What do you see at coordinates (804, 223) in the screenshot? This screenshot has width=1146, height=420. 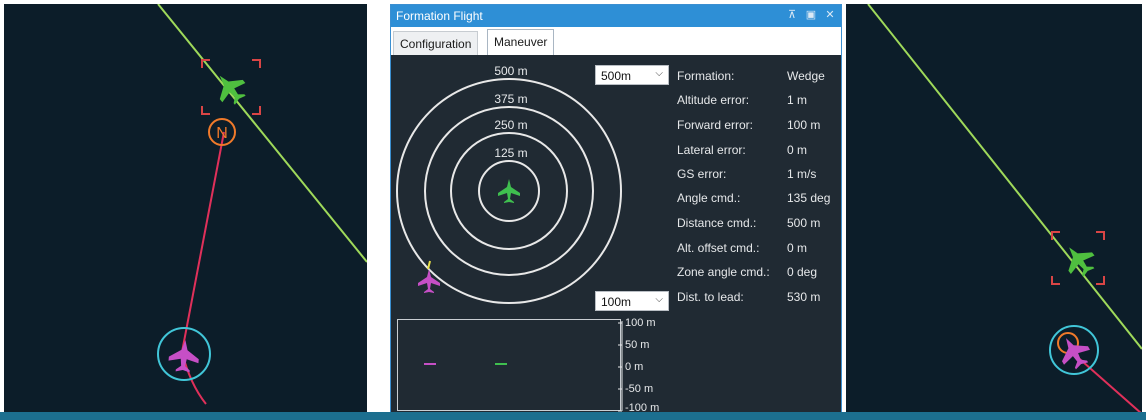 I see `info-value: 500 m` at bounding box center [804, 223].